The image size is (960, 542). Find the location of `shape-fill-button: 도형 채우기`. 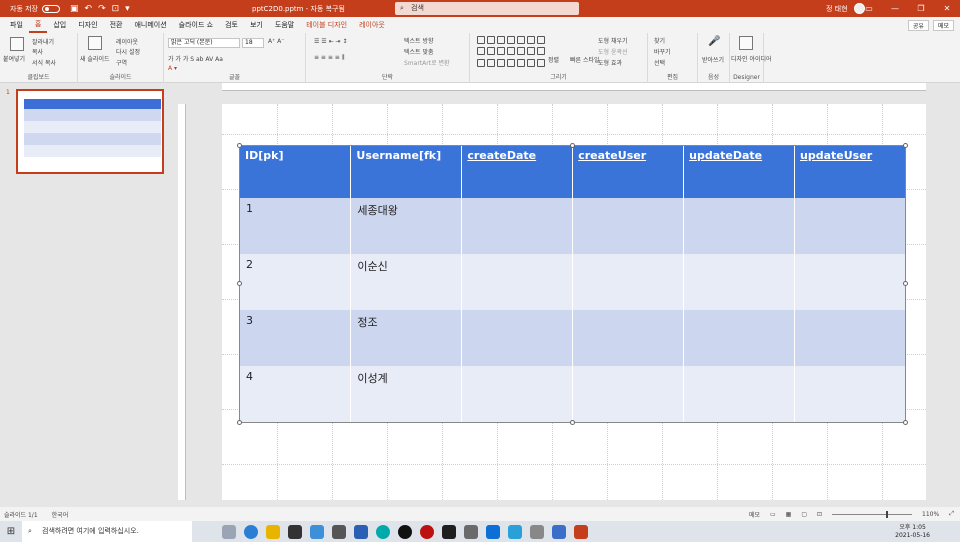

shape-fill-button: 도형 채우기 is located at coordinates (613, 40).